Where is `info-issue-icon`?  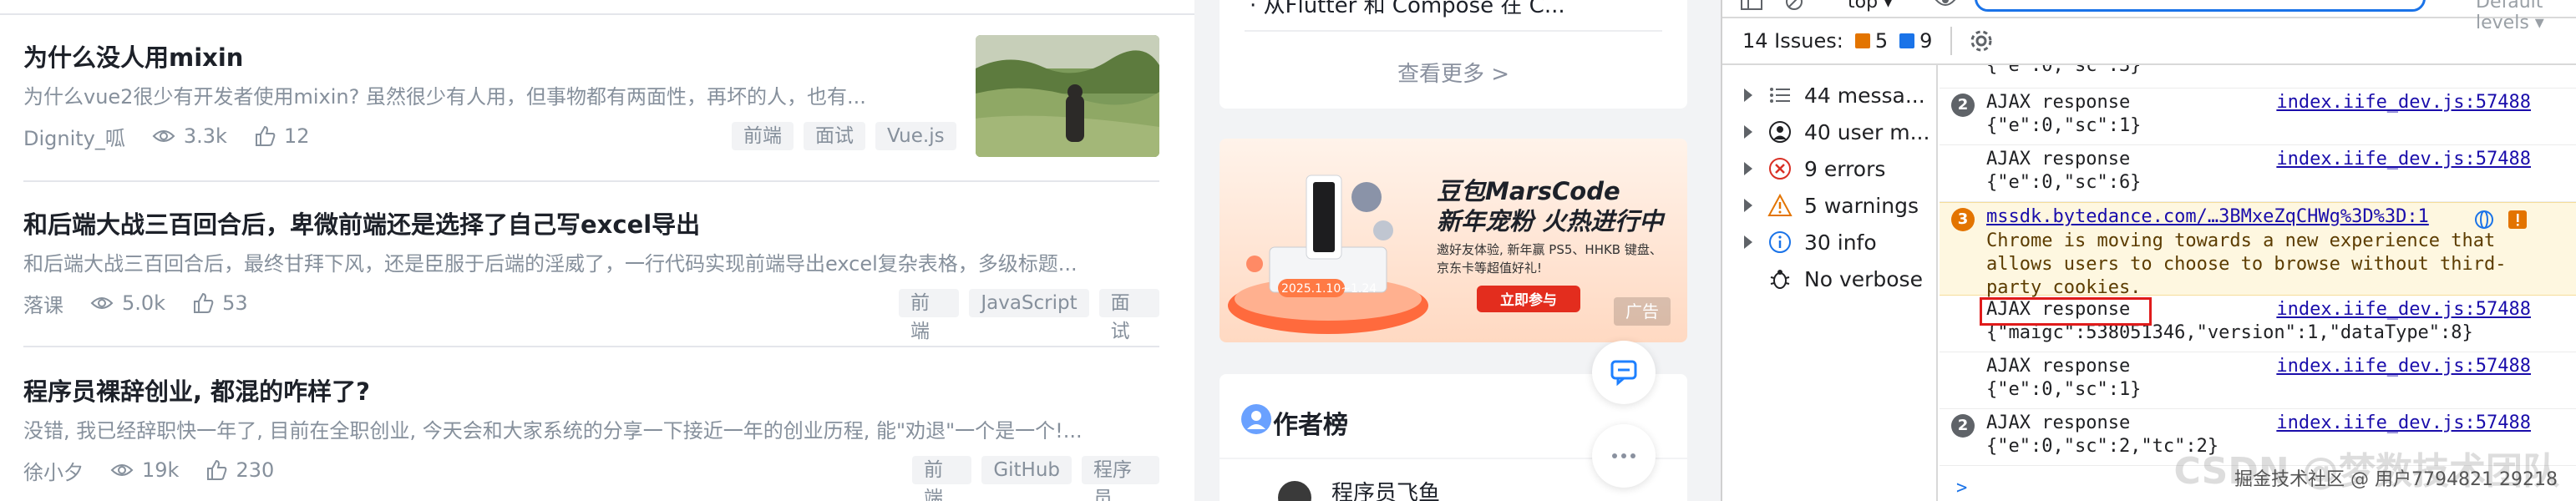 info-issue-icon is located at coordinates (1907, 40).